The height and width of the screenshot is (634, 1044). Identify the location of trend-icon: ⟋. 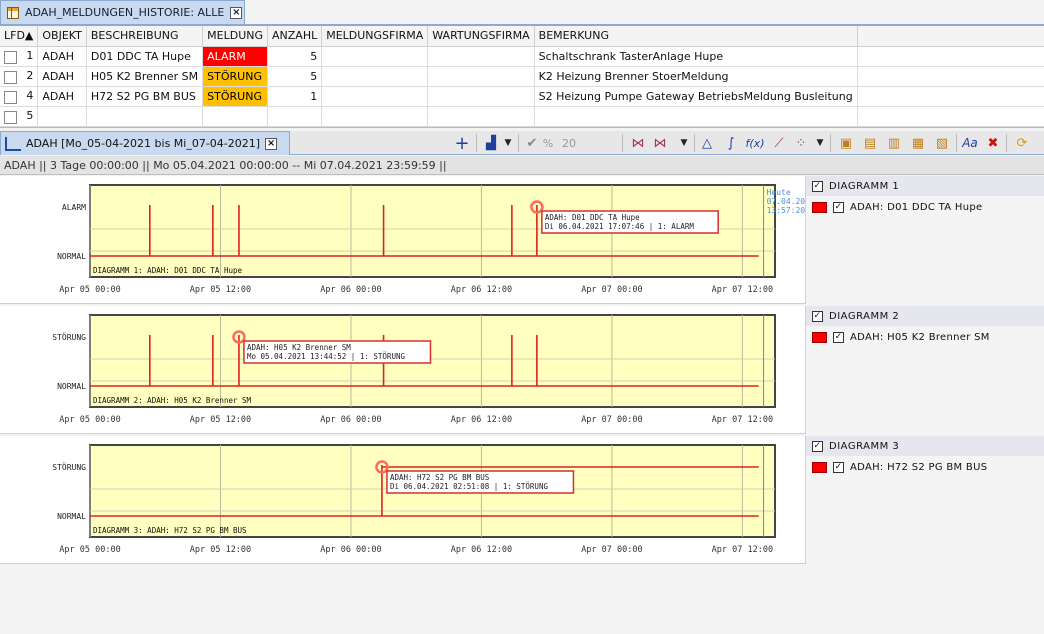
(779, 143).